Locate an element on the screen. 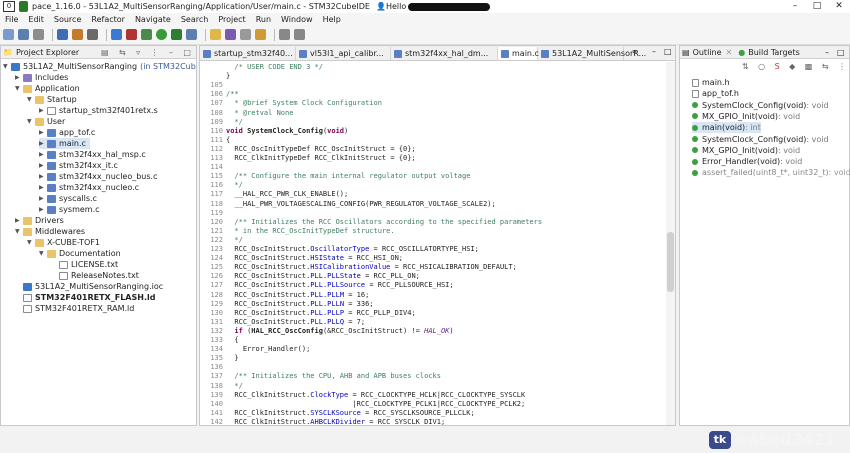 Image resolution: width=850 pixels, height=453 pixels. tree-item-ioc: 53L1A2_MultiSensorRanging.ioc is located at coordinates (89, 286).